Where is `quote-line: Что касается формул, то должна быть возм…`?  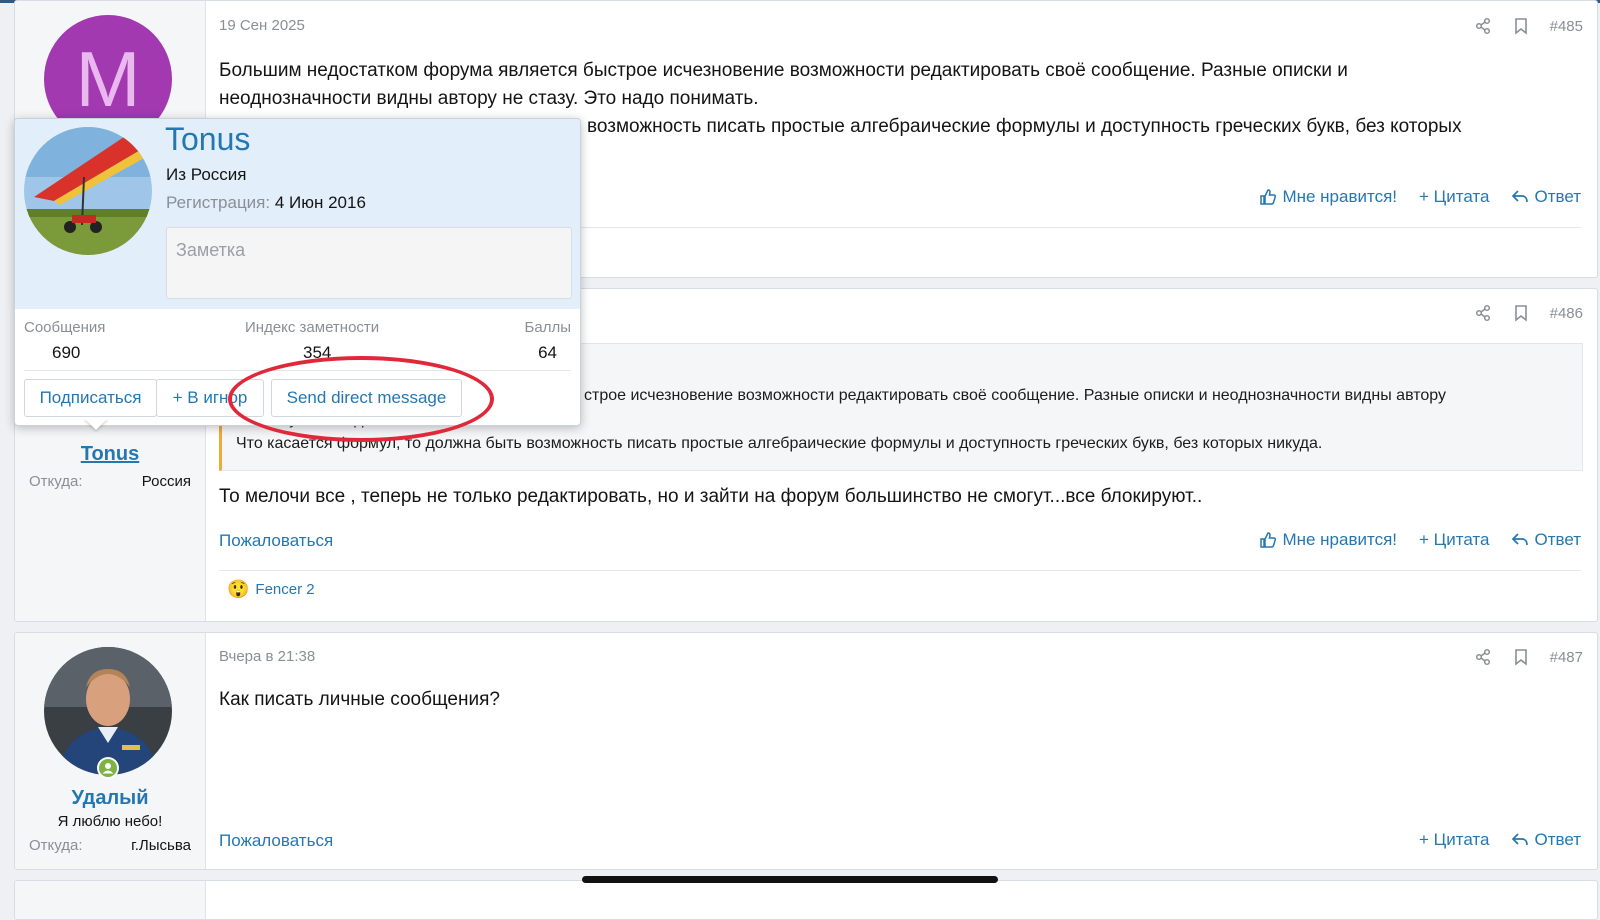 quote-line: Что касается формул, то должна быть возм… is located at coordinates (779, 443).